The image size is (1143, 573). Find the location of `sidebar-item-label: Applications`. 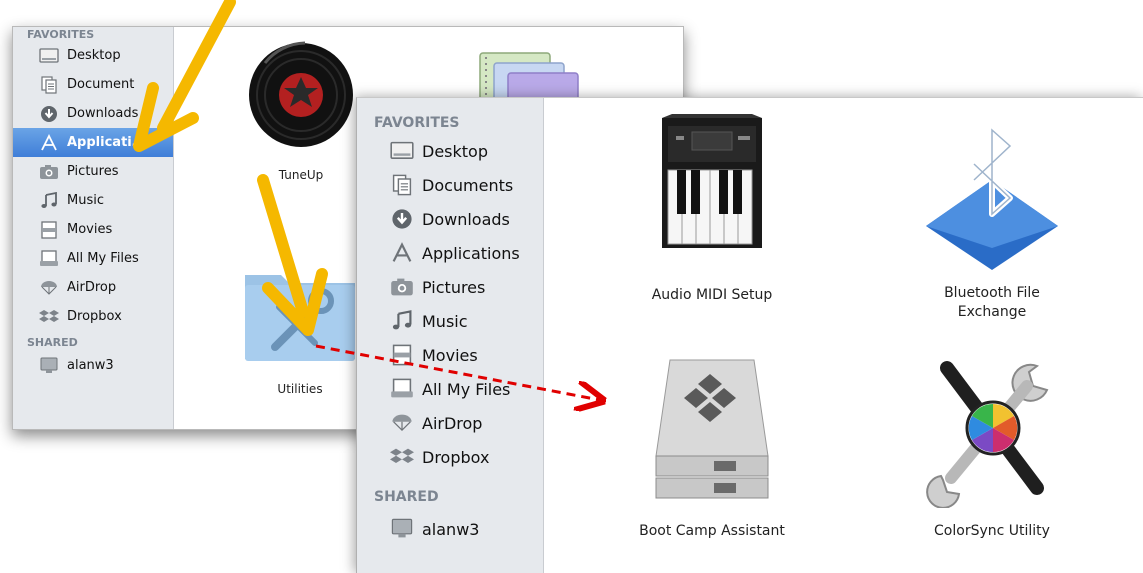

sidebar-item-label: Applications is located at coordinates (471, 253).